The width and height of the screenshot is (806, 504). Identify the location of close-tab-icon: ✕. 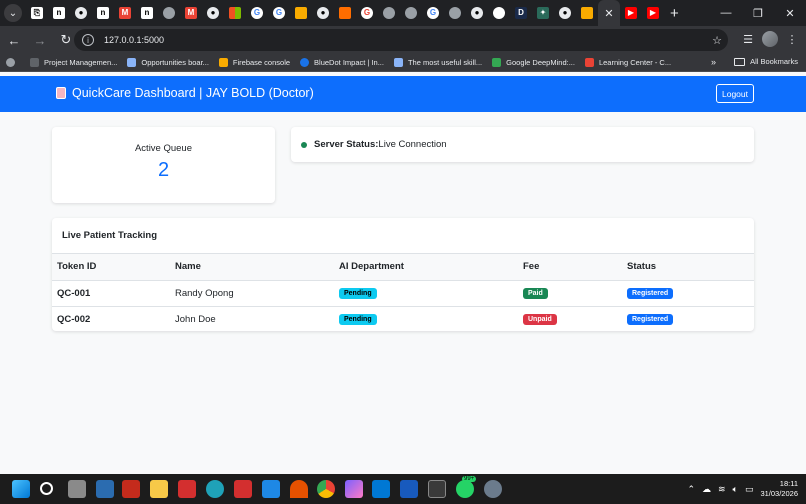
(608, 13).